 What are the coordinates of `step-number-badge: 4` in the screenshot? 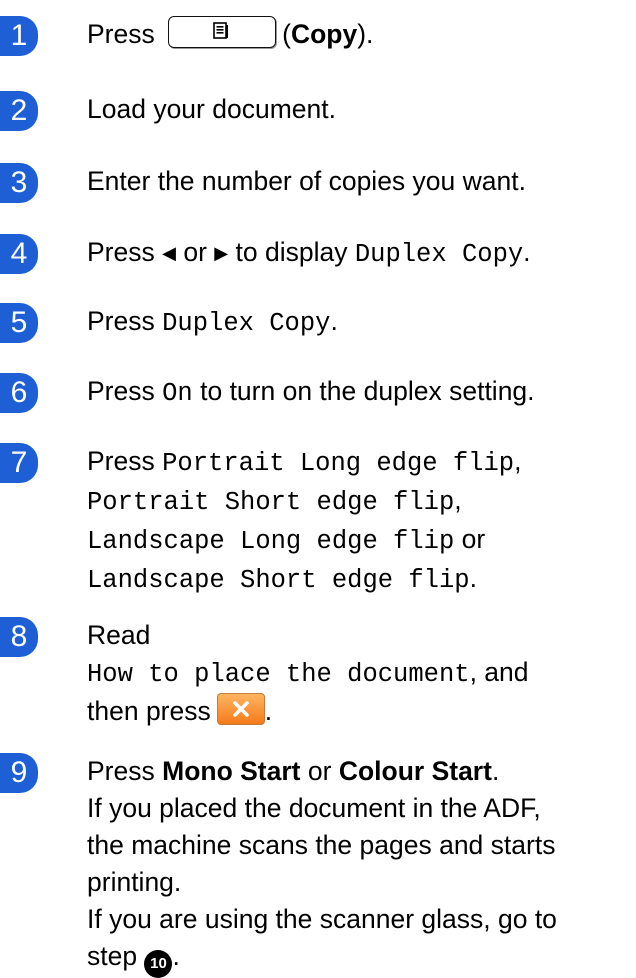 It's located at (19, 254).